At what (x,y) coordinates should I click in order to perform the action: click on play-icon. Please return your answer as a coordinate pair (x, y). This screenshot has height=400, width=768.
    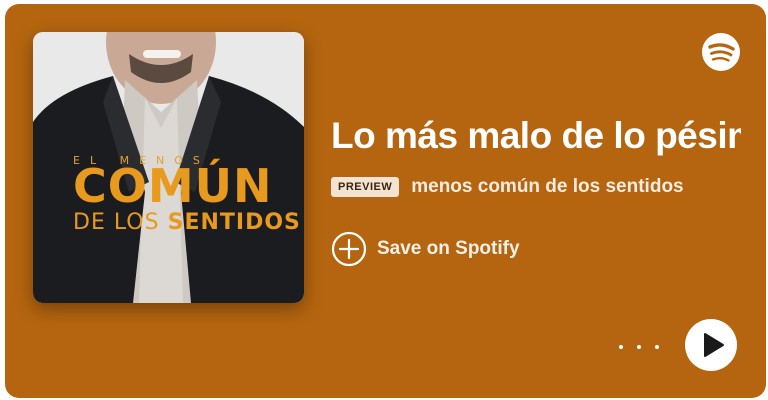
    Looking at the image, I should click on (714, 345).